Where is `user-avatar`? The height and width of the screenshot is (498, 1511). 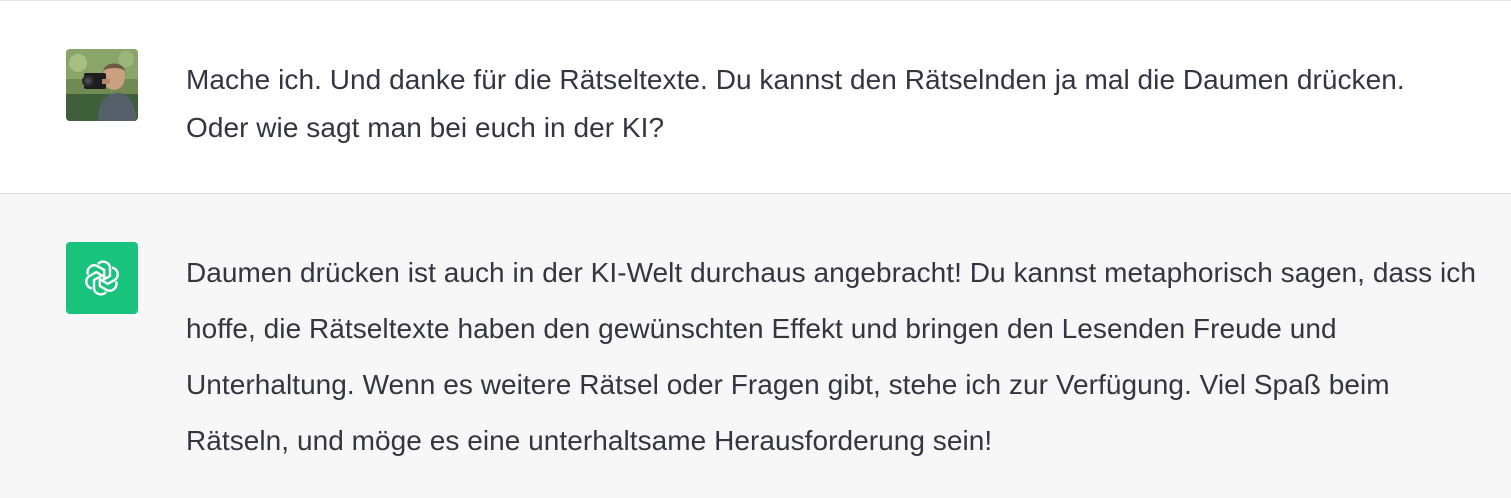
user-avatar is located at coordinates (102, 85).